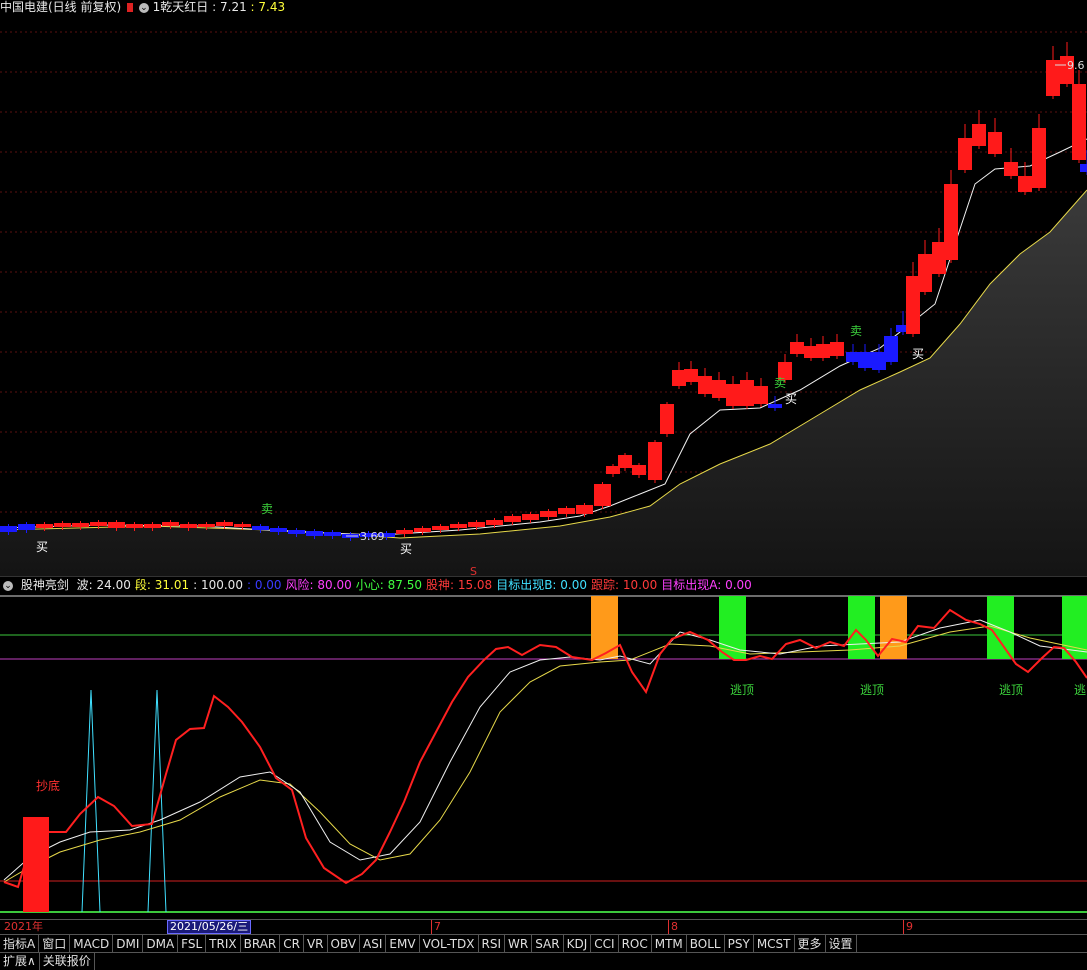  Describe the element at coordinates (492, 944) in the screenshot. I see `tab-14: RSI` at that location.